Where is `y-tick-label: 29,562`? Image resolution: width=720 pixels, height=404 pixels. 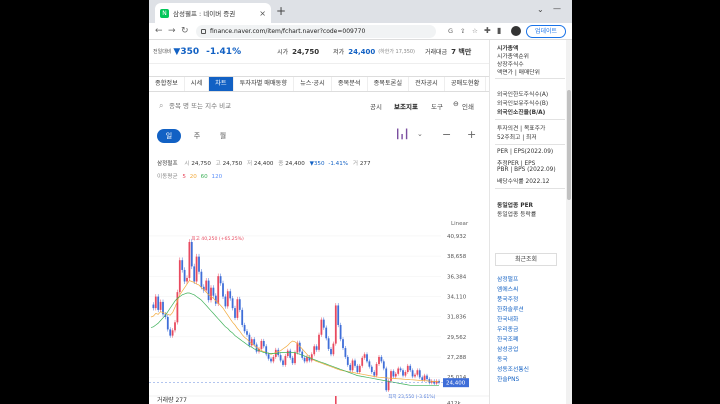
y-tick-label: 29,562 is located at coordinates (456, 338).